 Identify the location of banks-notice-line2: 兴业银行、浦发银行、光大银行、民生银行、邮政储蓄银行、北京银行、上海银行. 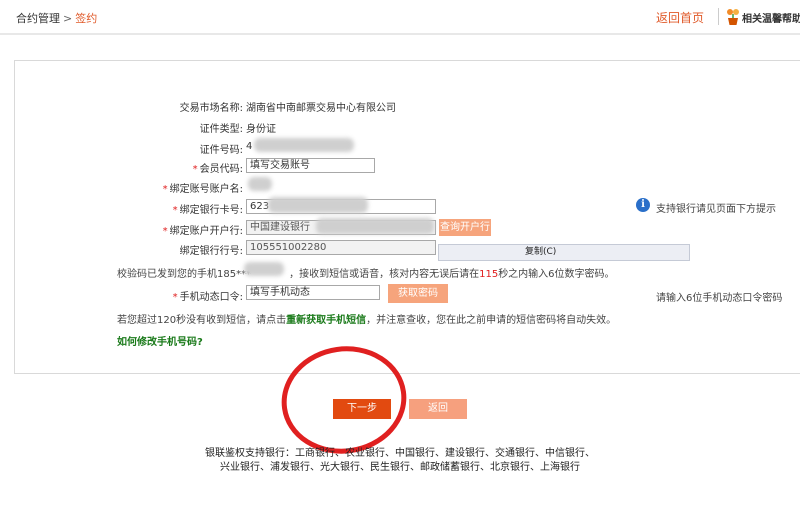
(400, 467).